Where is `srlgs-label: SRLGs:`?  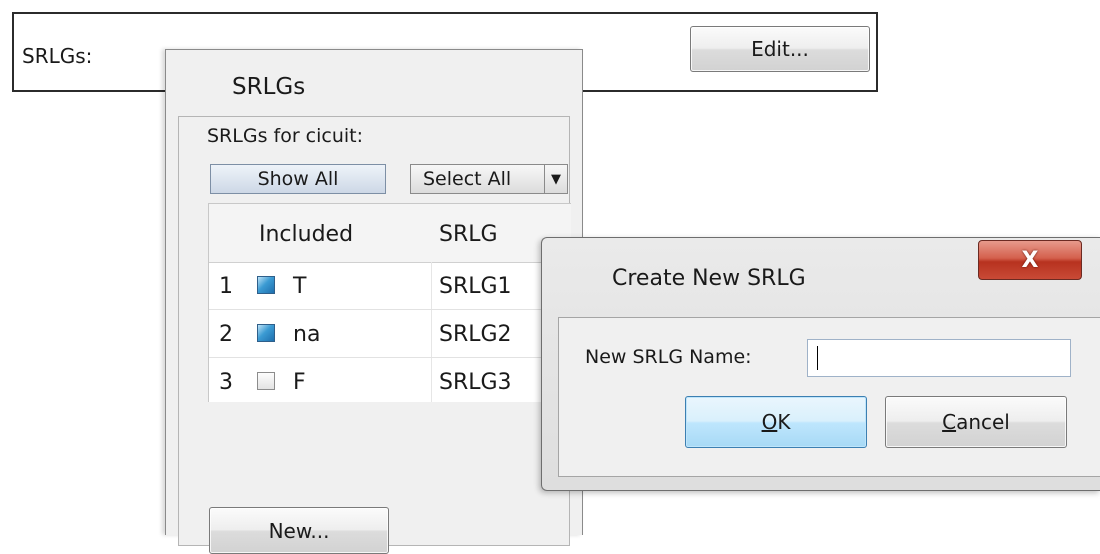
srlgs-label: SRLGs: is located at coordinates (57, 56).